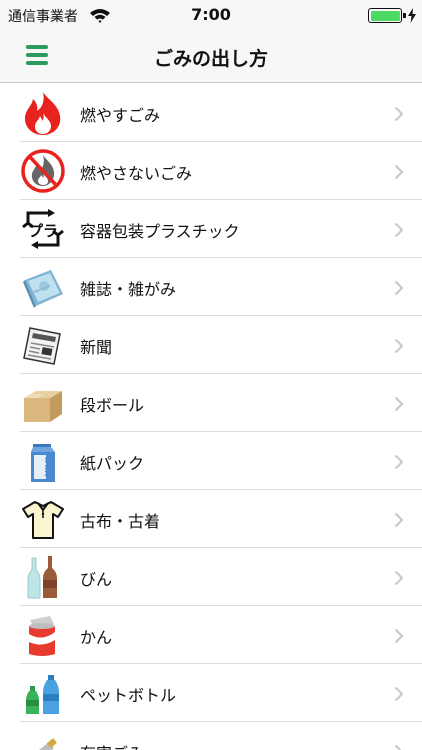  Describe the element at coordinates (211, 519) in the screenshot. I see `list-item: 古布・古着` at that location.